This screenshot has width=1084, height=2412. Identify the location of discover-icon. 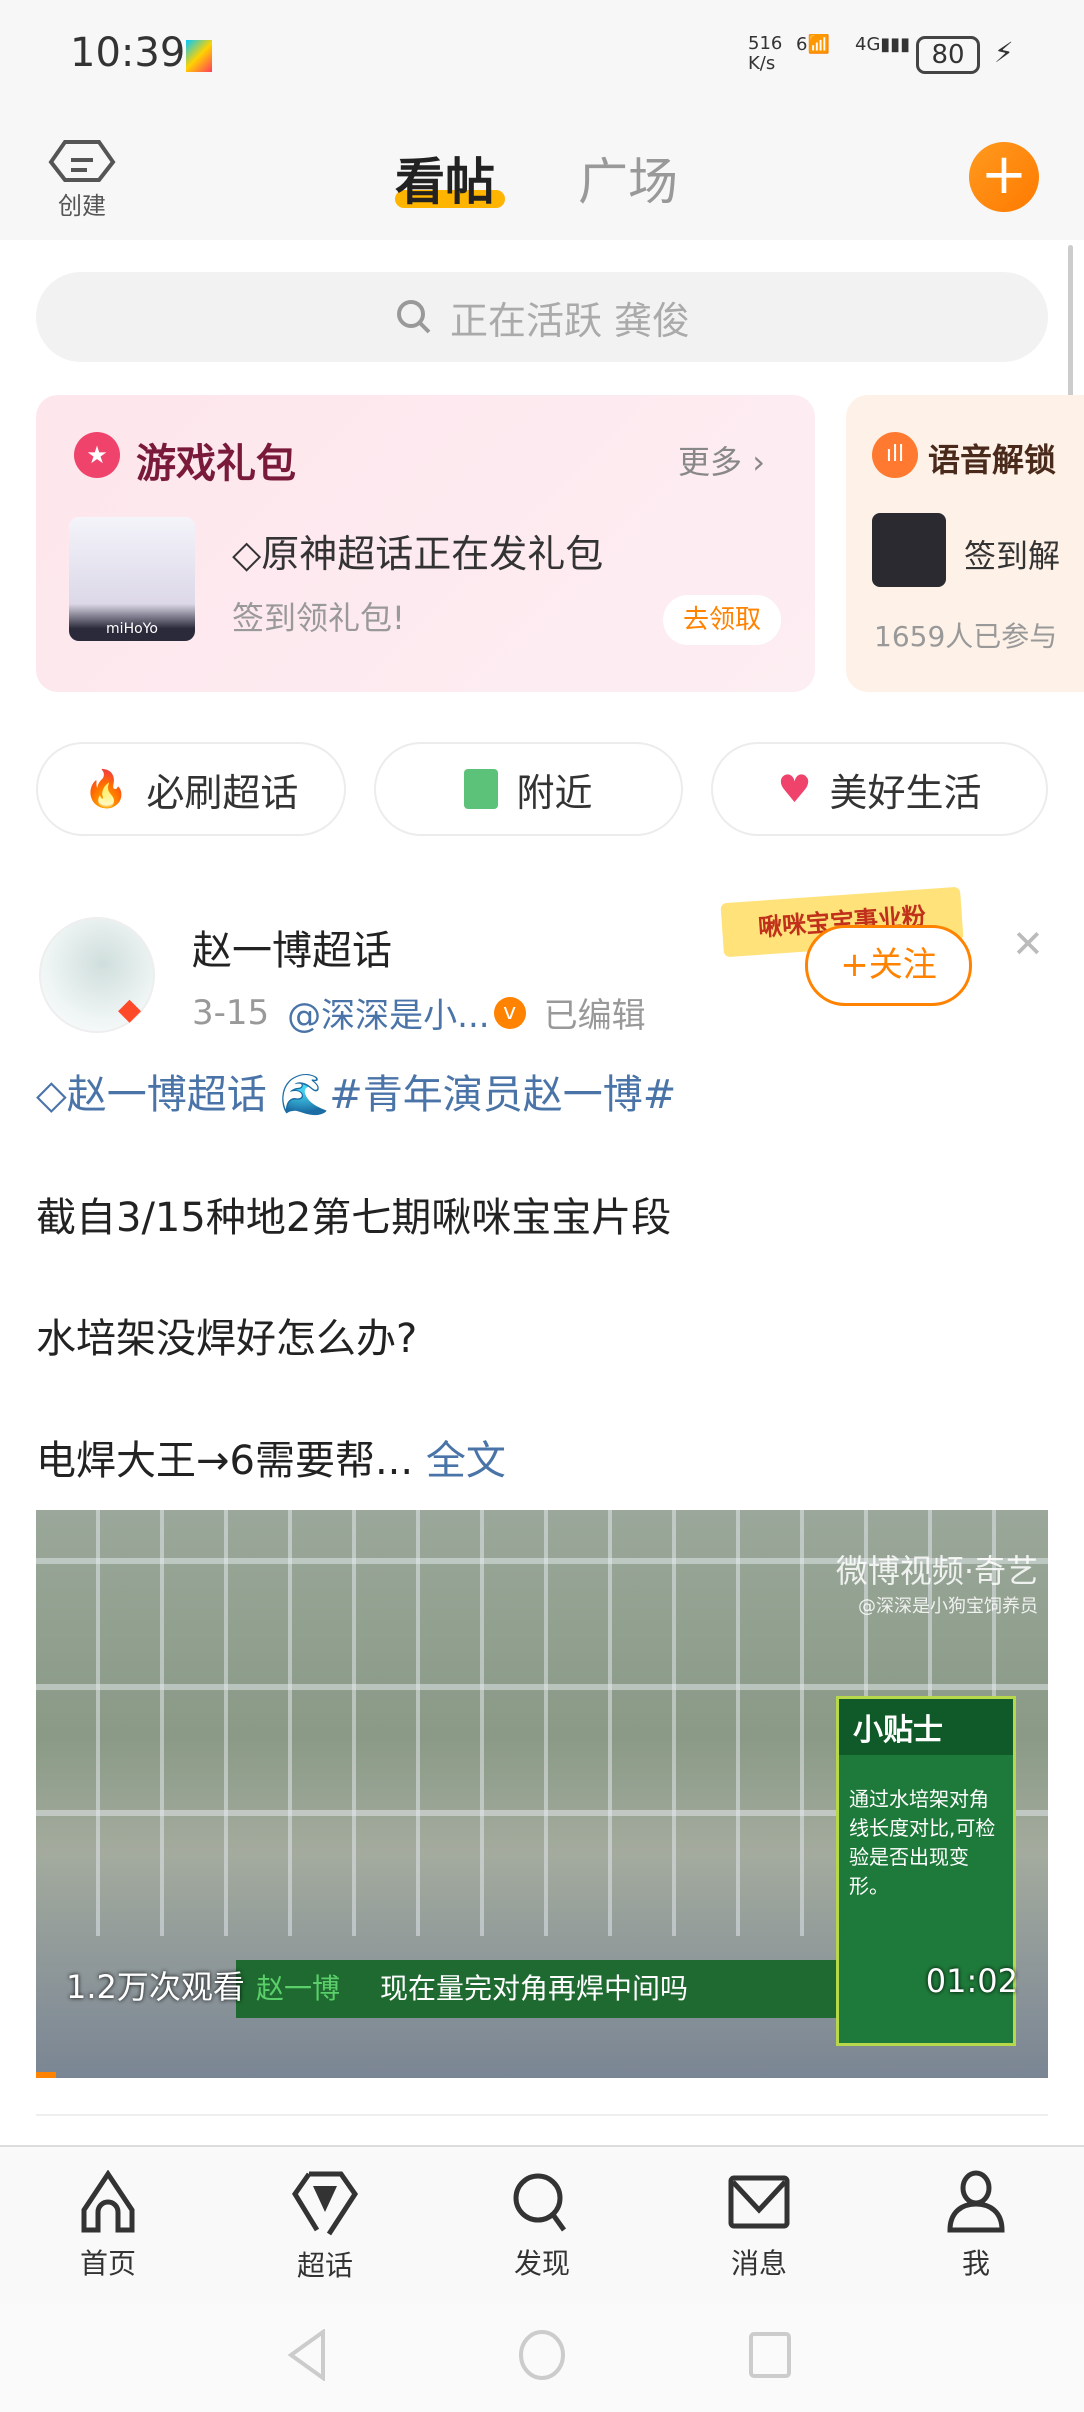
(540, 2202).